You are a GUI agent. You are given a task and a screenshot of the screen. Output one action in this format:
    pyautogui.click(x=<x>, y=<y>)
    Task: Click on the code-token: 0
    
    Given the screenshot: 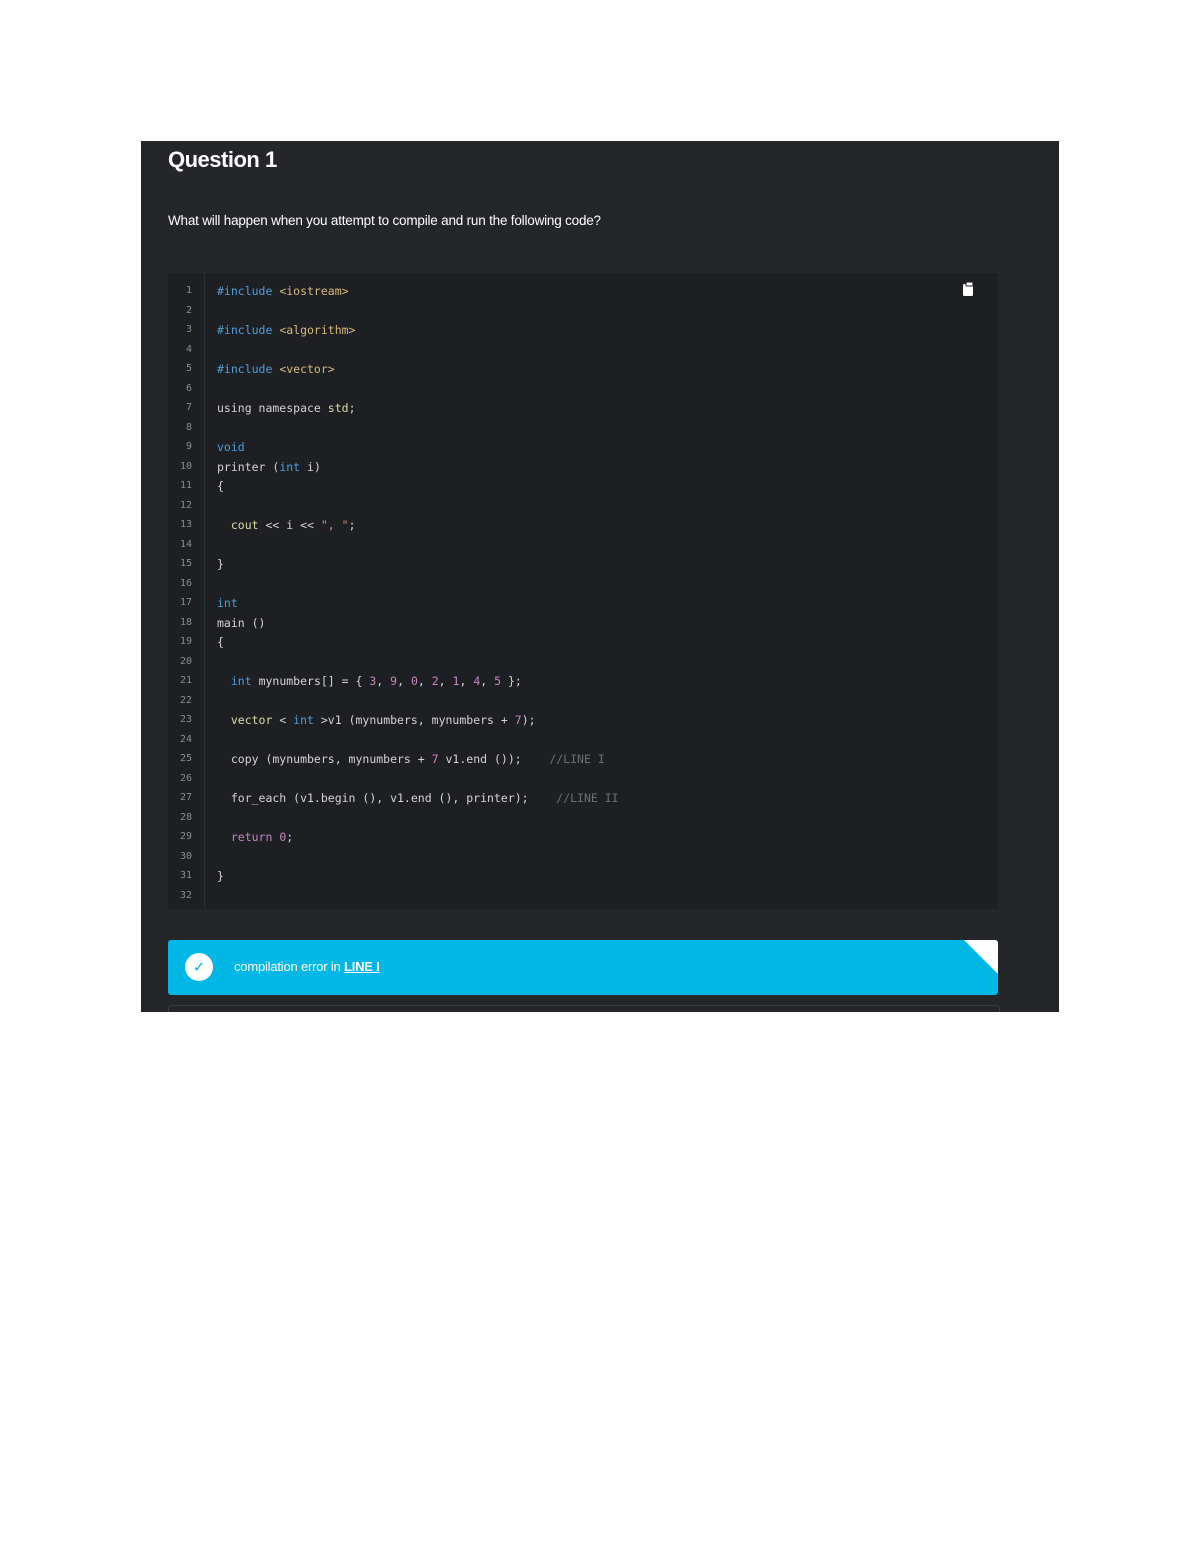 What is the action you would take?
    pyautogui.click(x=414, y=681)
    